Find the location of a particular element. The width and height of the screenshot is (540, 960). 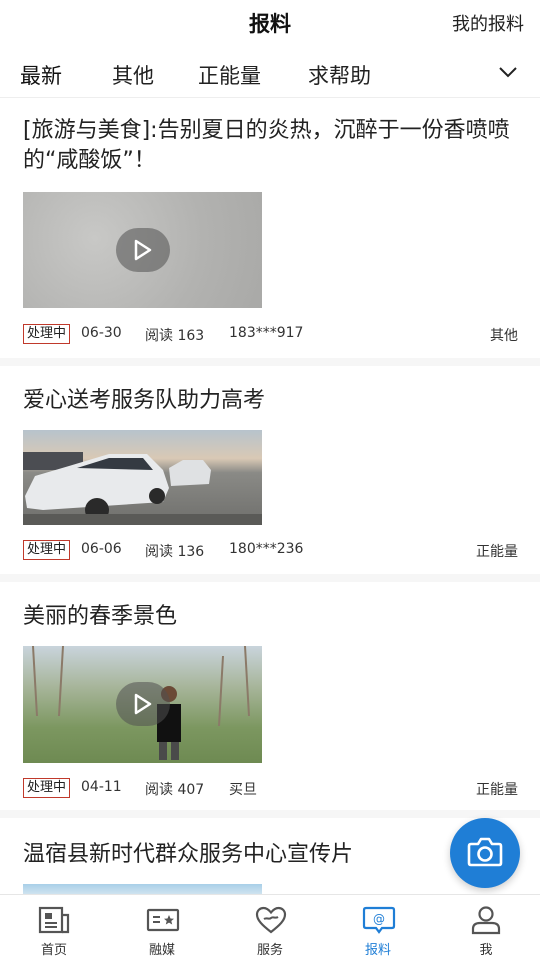

top-bar: 报料 我的报料 is located at coordinates (270, 23).